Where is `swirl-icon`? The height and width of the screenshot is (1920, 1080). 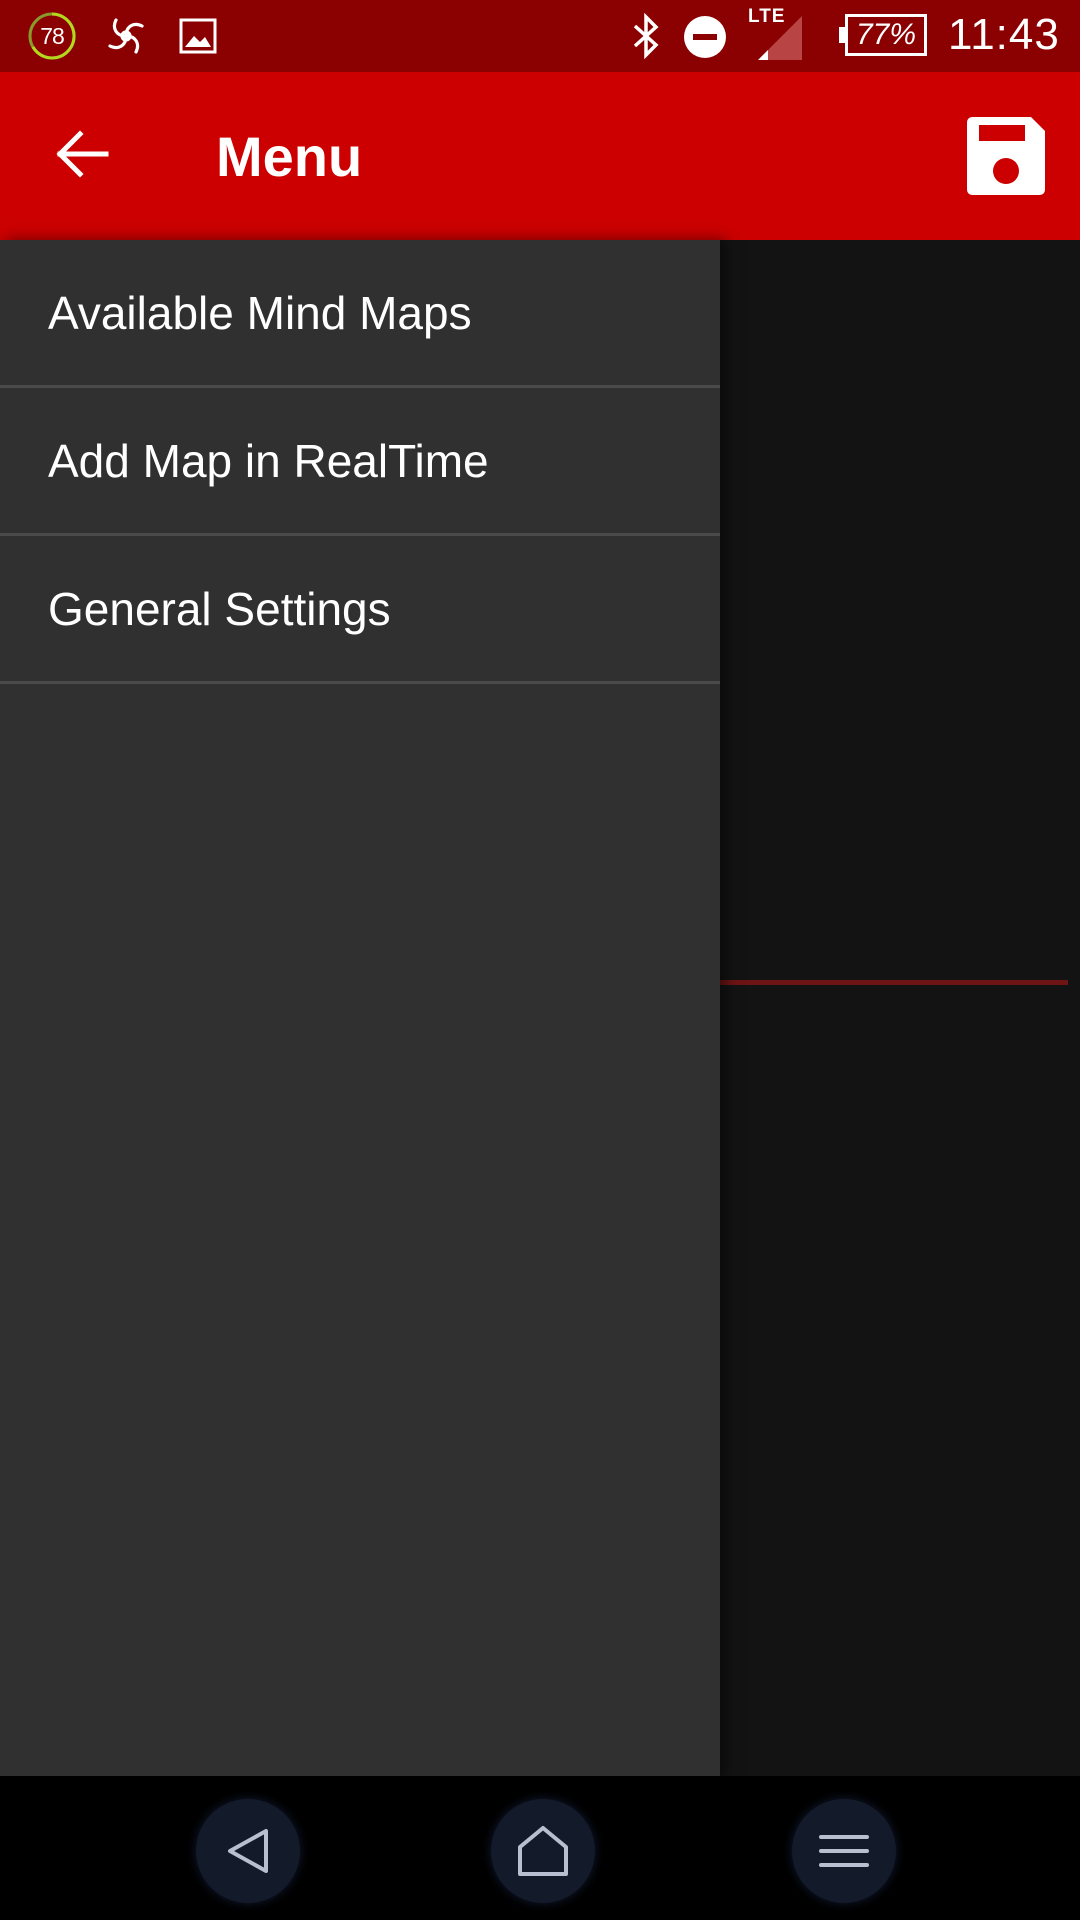 swirl-icon is located at coordinates (126, 36).